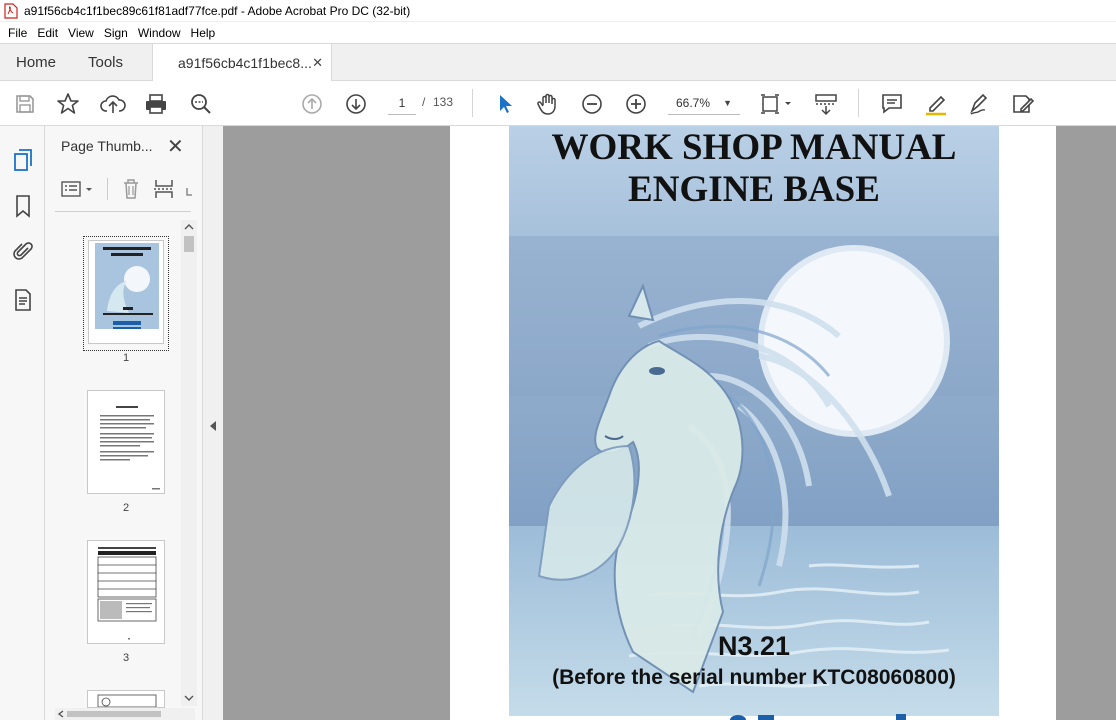  I want to click on menu-edit: Edit, so click(47, 33).